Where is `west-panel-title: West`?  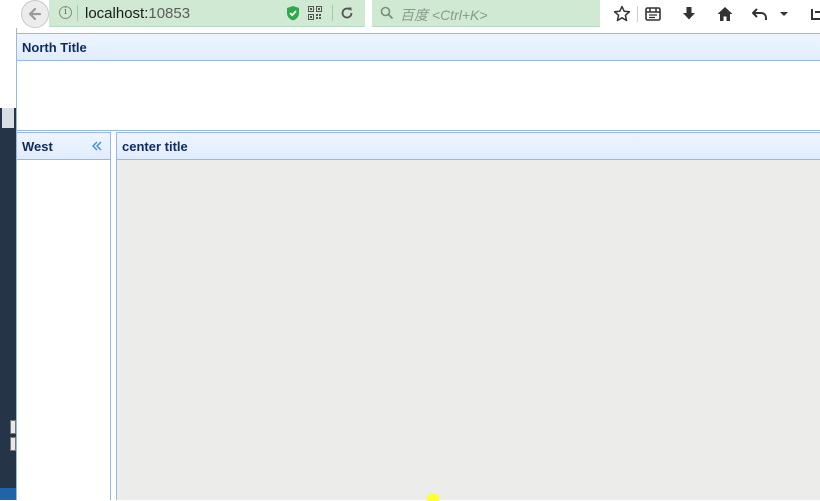 west-panel-title: West is located at coordinates (37, 146).